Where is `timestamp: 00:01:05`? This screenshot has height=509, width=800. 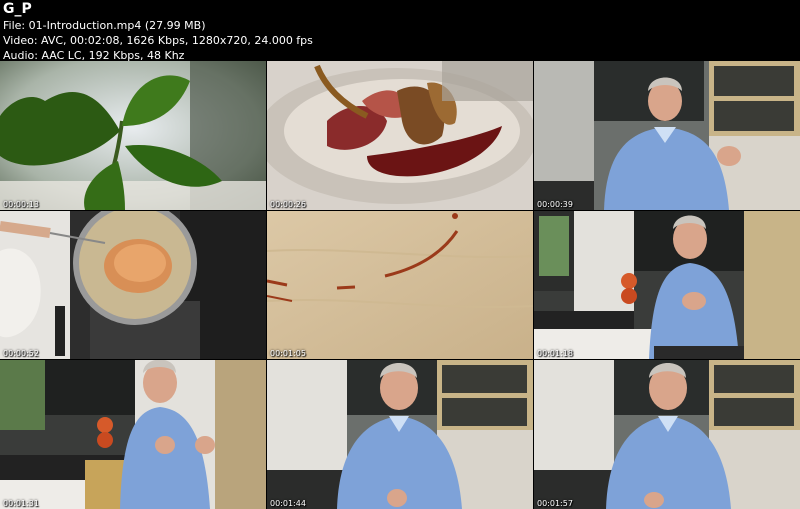
timestamp: 00:01:05 is located at coordinates (288, 353).